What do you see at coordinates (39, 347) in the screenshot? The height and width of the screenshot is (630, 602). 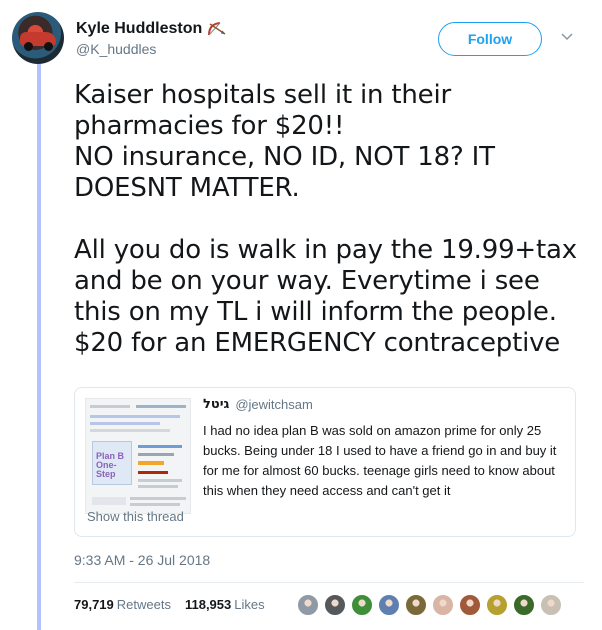 I see `thread-line` at bounding box center [39, 347].